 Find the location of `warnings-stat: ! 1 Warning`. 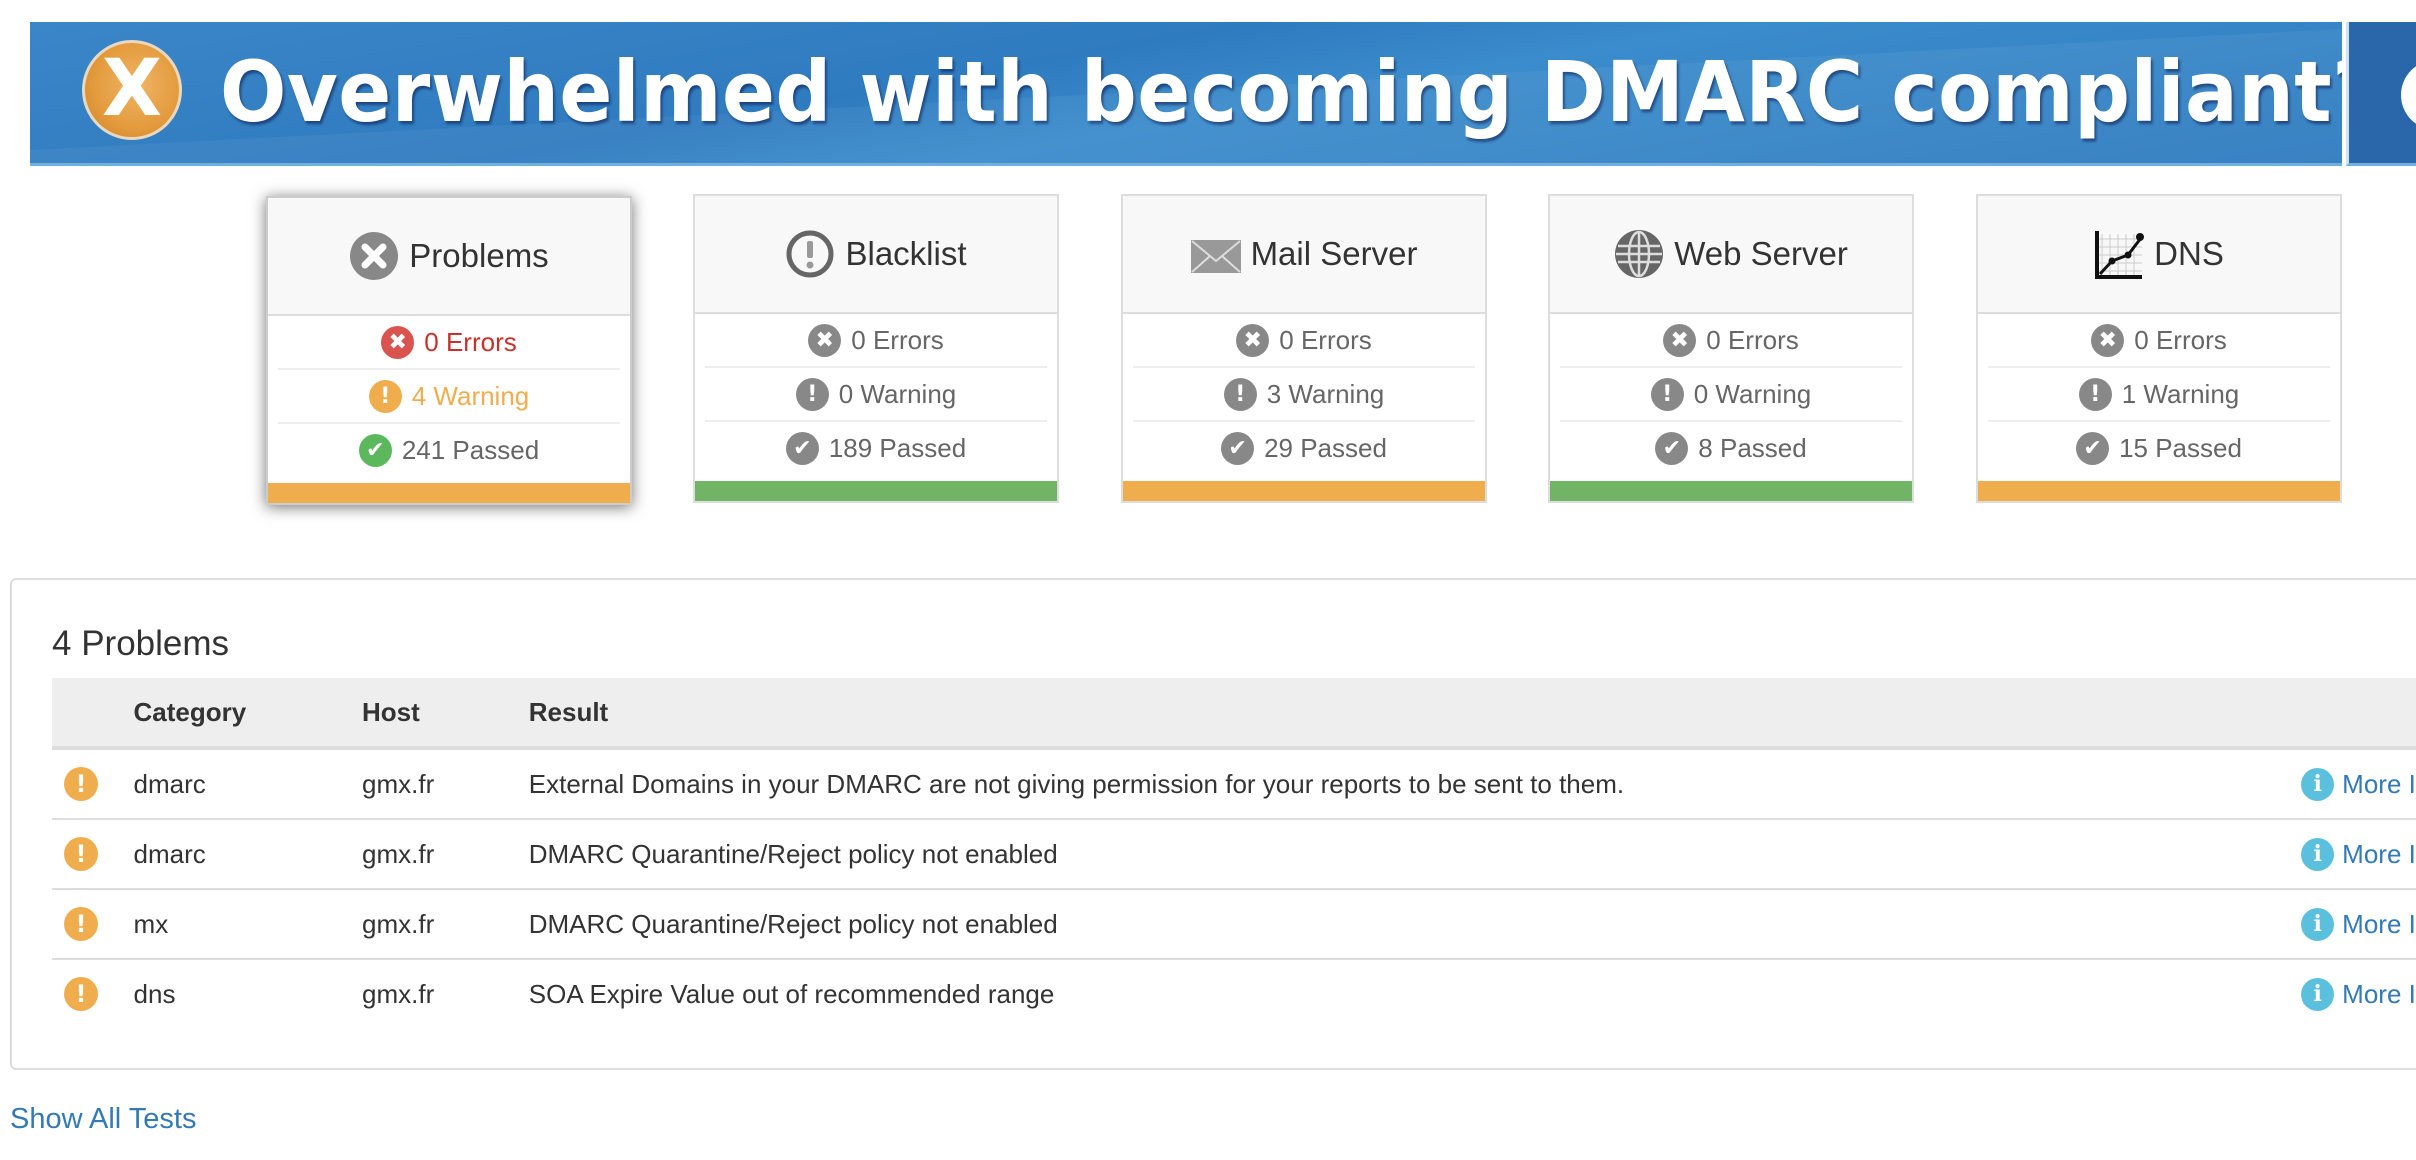

warnings-stat: ! 1 Warning is located at coordinates (2159, 395).